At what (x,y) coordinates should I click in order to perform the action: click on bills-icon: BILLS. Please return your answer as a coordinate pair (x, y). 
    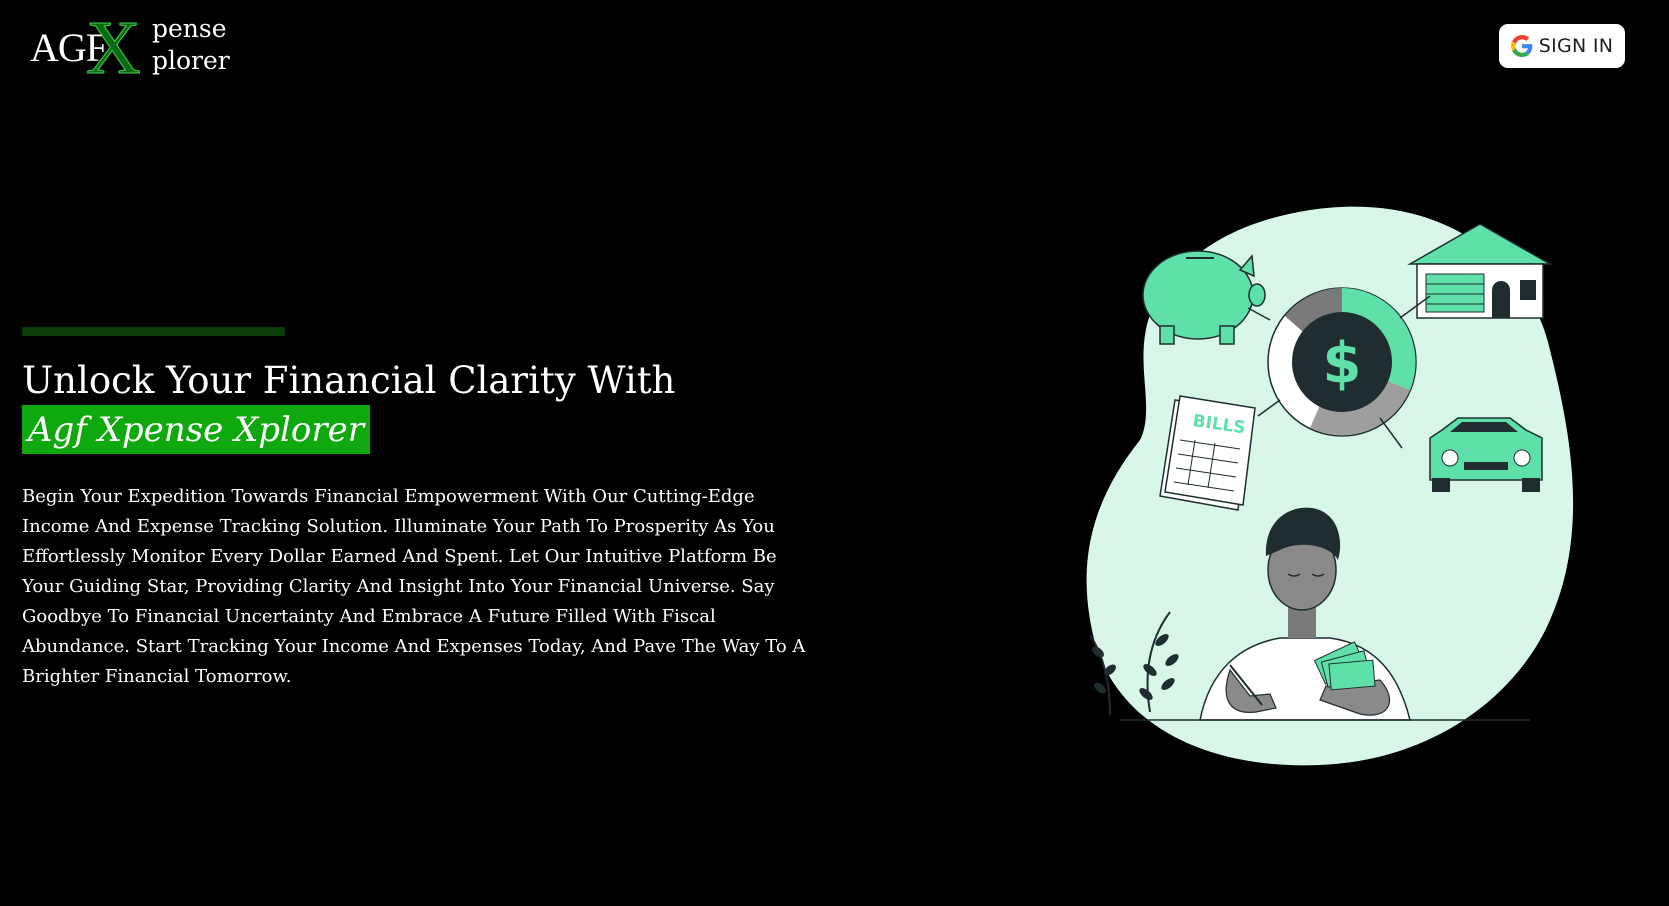
    Looking at the image, I should click on (1207, 453).